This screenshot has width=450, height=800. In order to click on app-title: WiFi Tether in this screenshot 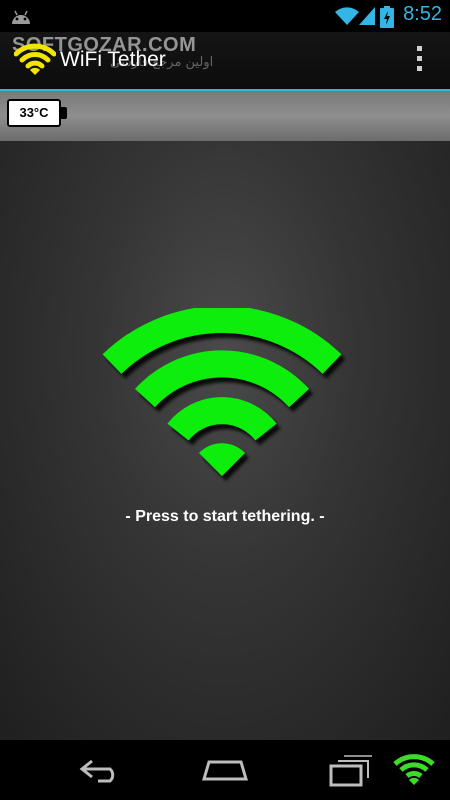, I will do `click(113, 59)`.